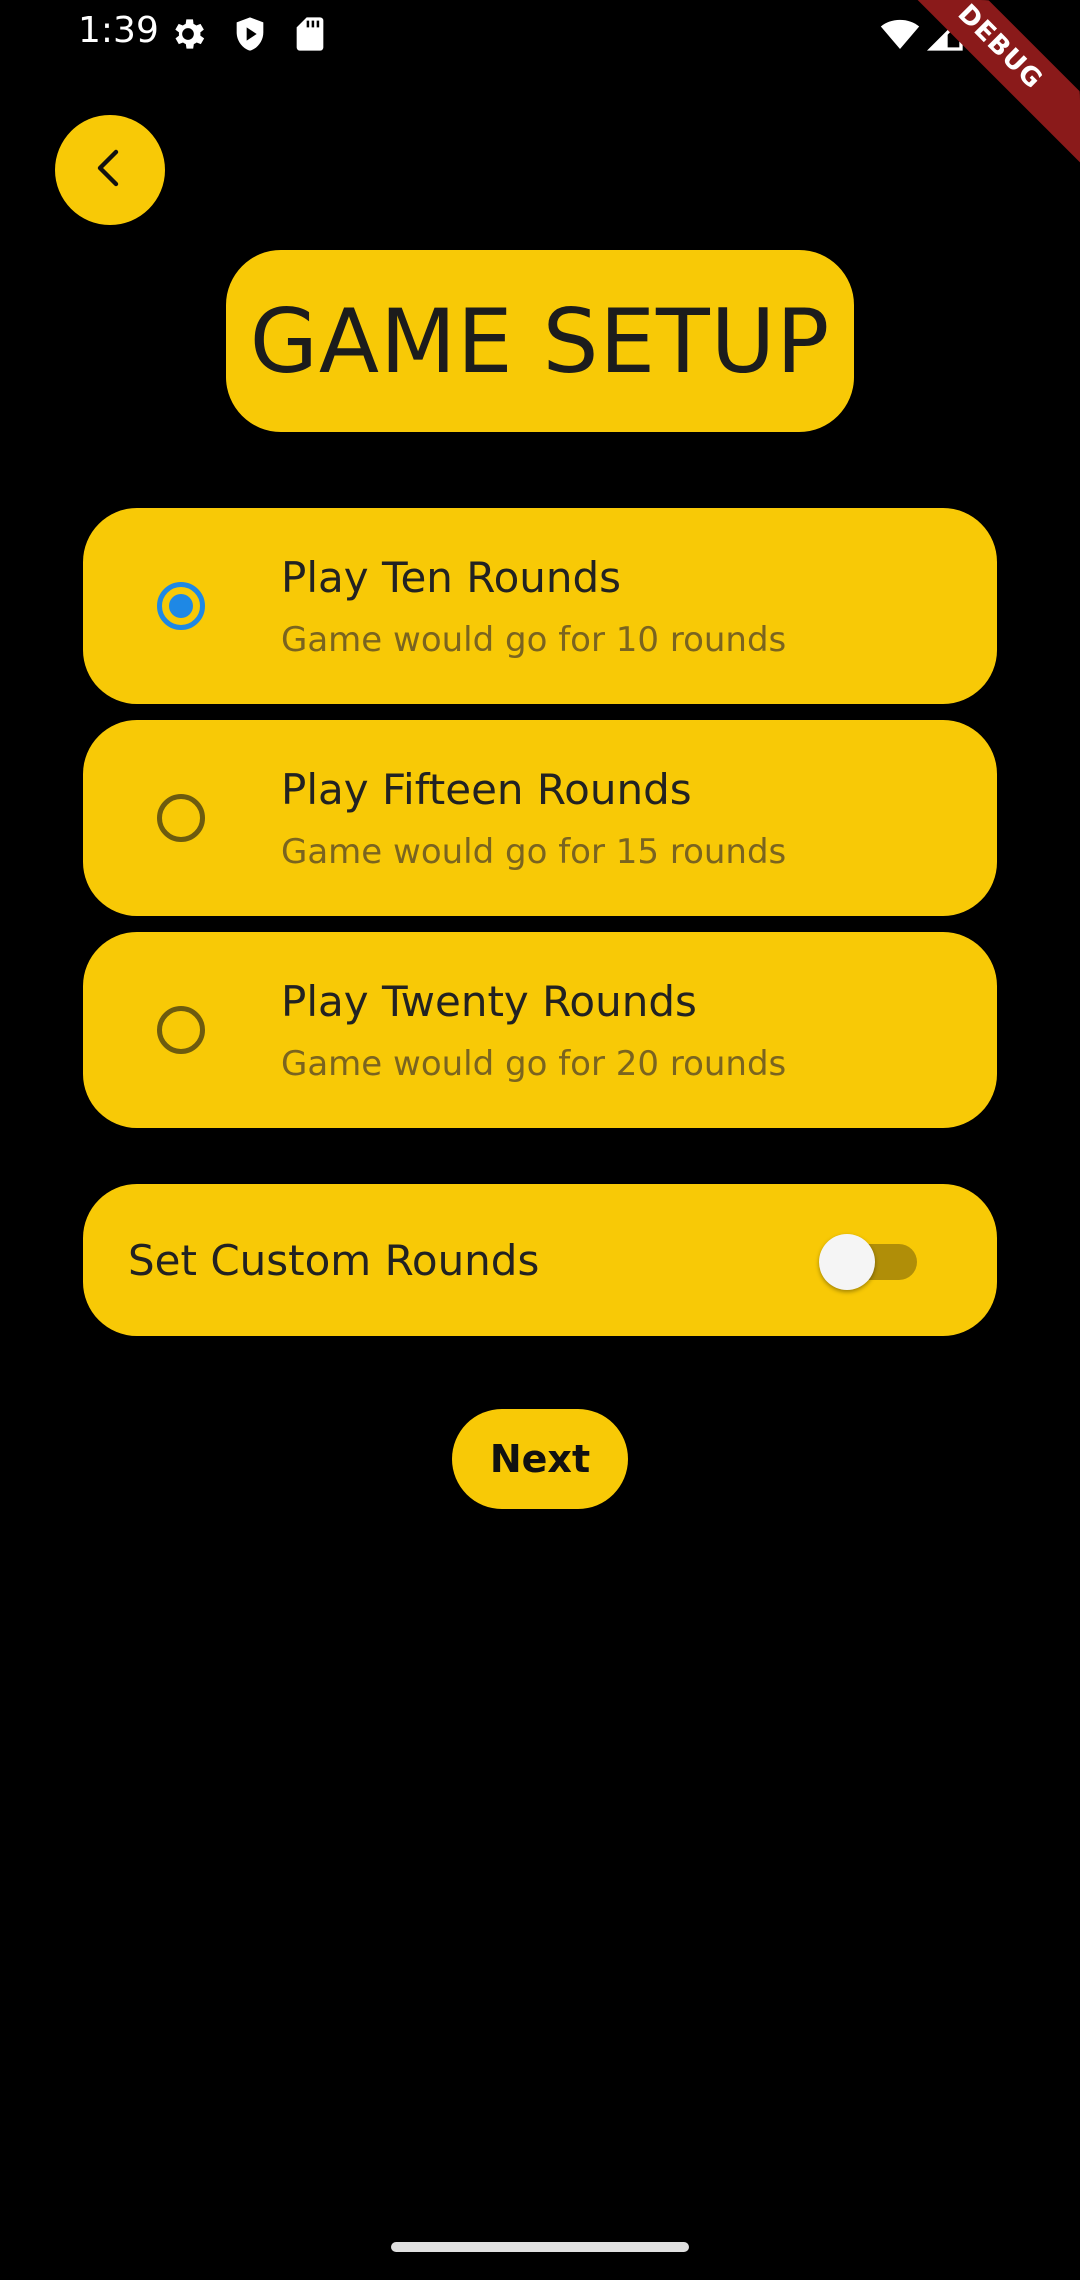 The width and height of the screenshot is (1080, 2280). I want to click on page-title: GAME SETUP, so click(540, 341).